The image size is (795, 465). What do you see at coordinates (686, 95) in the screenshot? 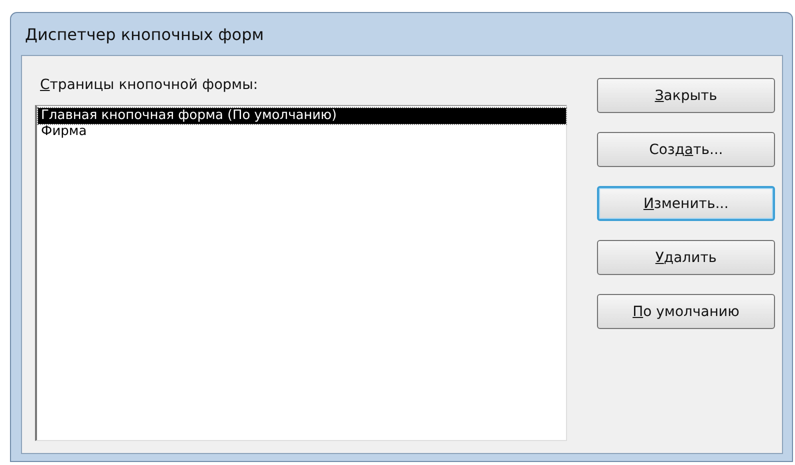
I see `dialog-button: Закрыть` at bounding box center [686, 95].